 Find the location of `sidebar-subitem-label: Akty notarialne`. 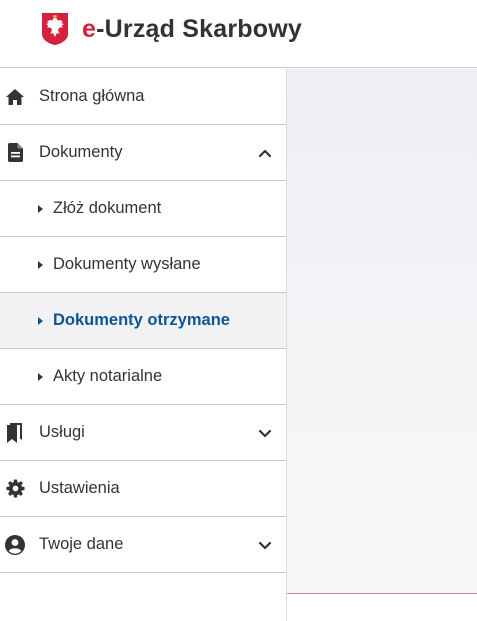

sidebar-subitem-label: Akty notarialne is located at coordinates (108, 376).